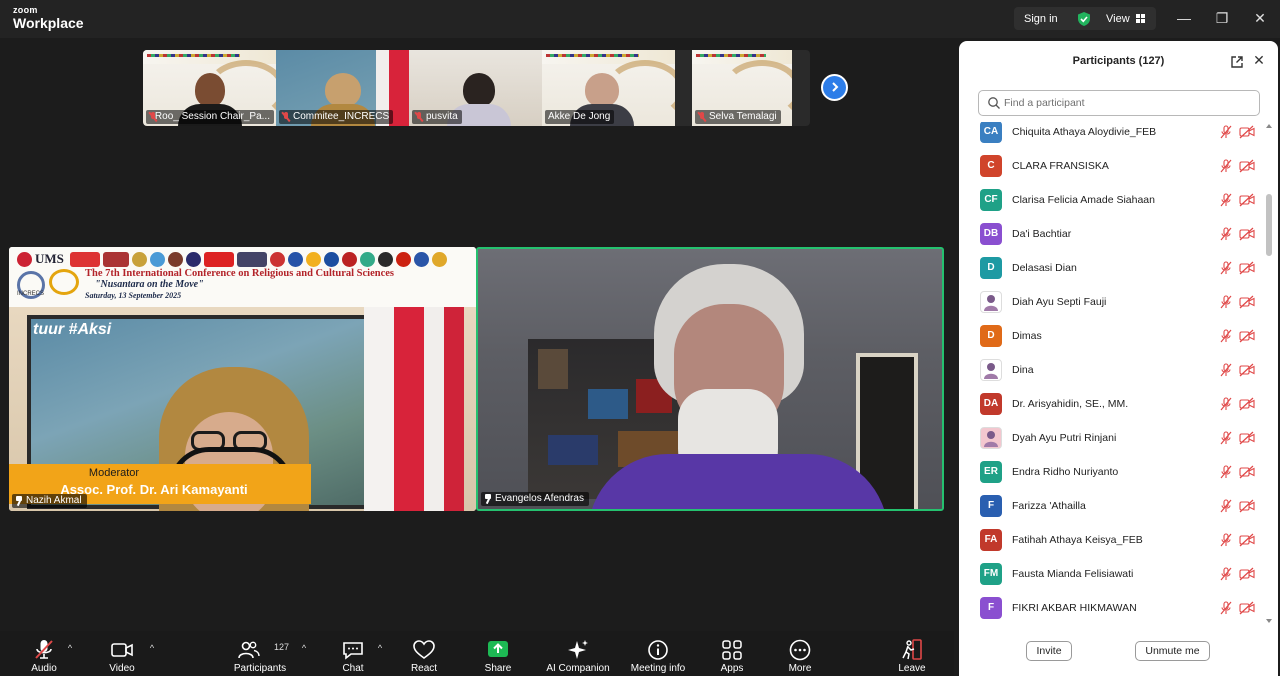 The width and height of the screenshot is (1280, 676). I want to click on ai-companion-button: AI Companion, so click(578, 653).